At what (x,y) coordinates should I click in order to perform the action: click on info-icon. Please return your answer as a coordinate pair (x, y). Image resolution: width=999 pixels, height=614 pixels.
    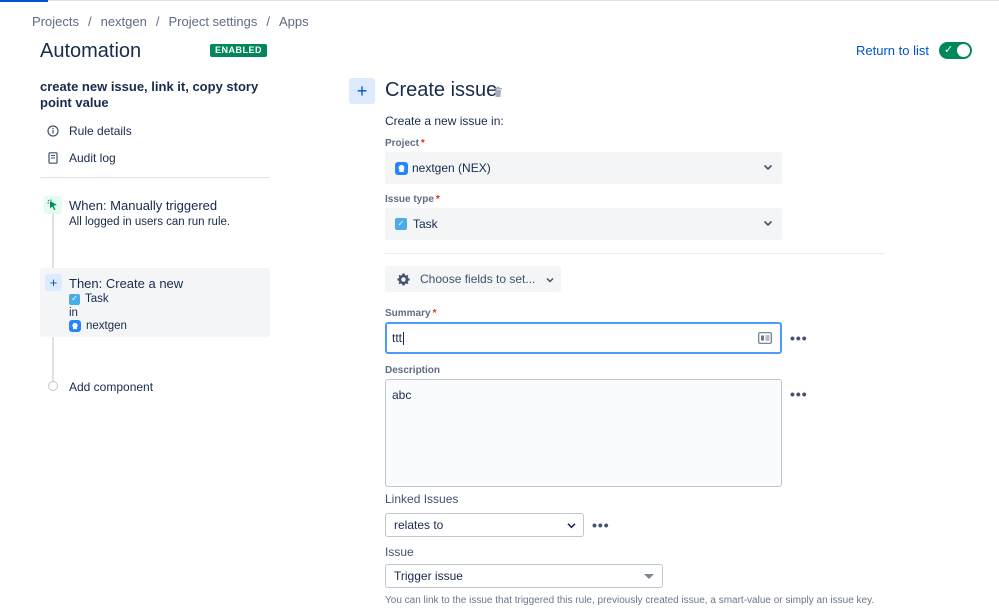
    Looking at the image, I should click on (53, 131).